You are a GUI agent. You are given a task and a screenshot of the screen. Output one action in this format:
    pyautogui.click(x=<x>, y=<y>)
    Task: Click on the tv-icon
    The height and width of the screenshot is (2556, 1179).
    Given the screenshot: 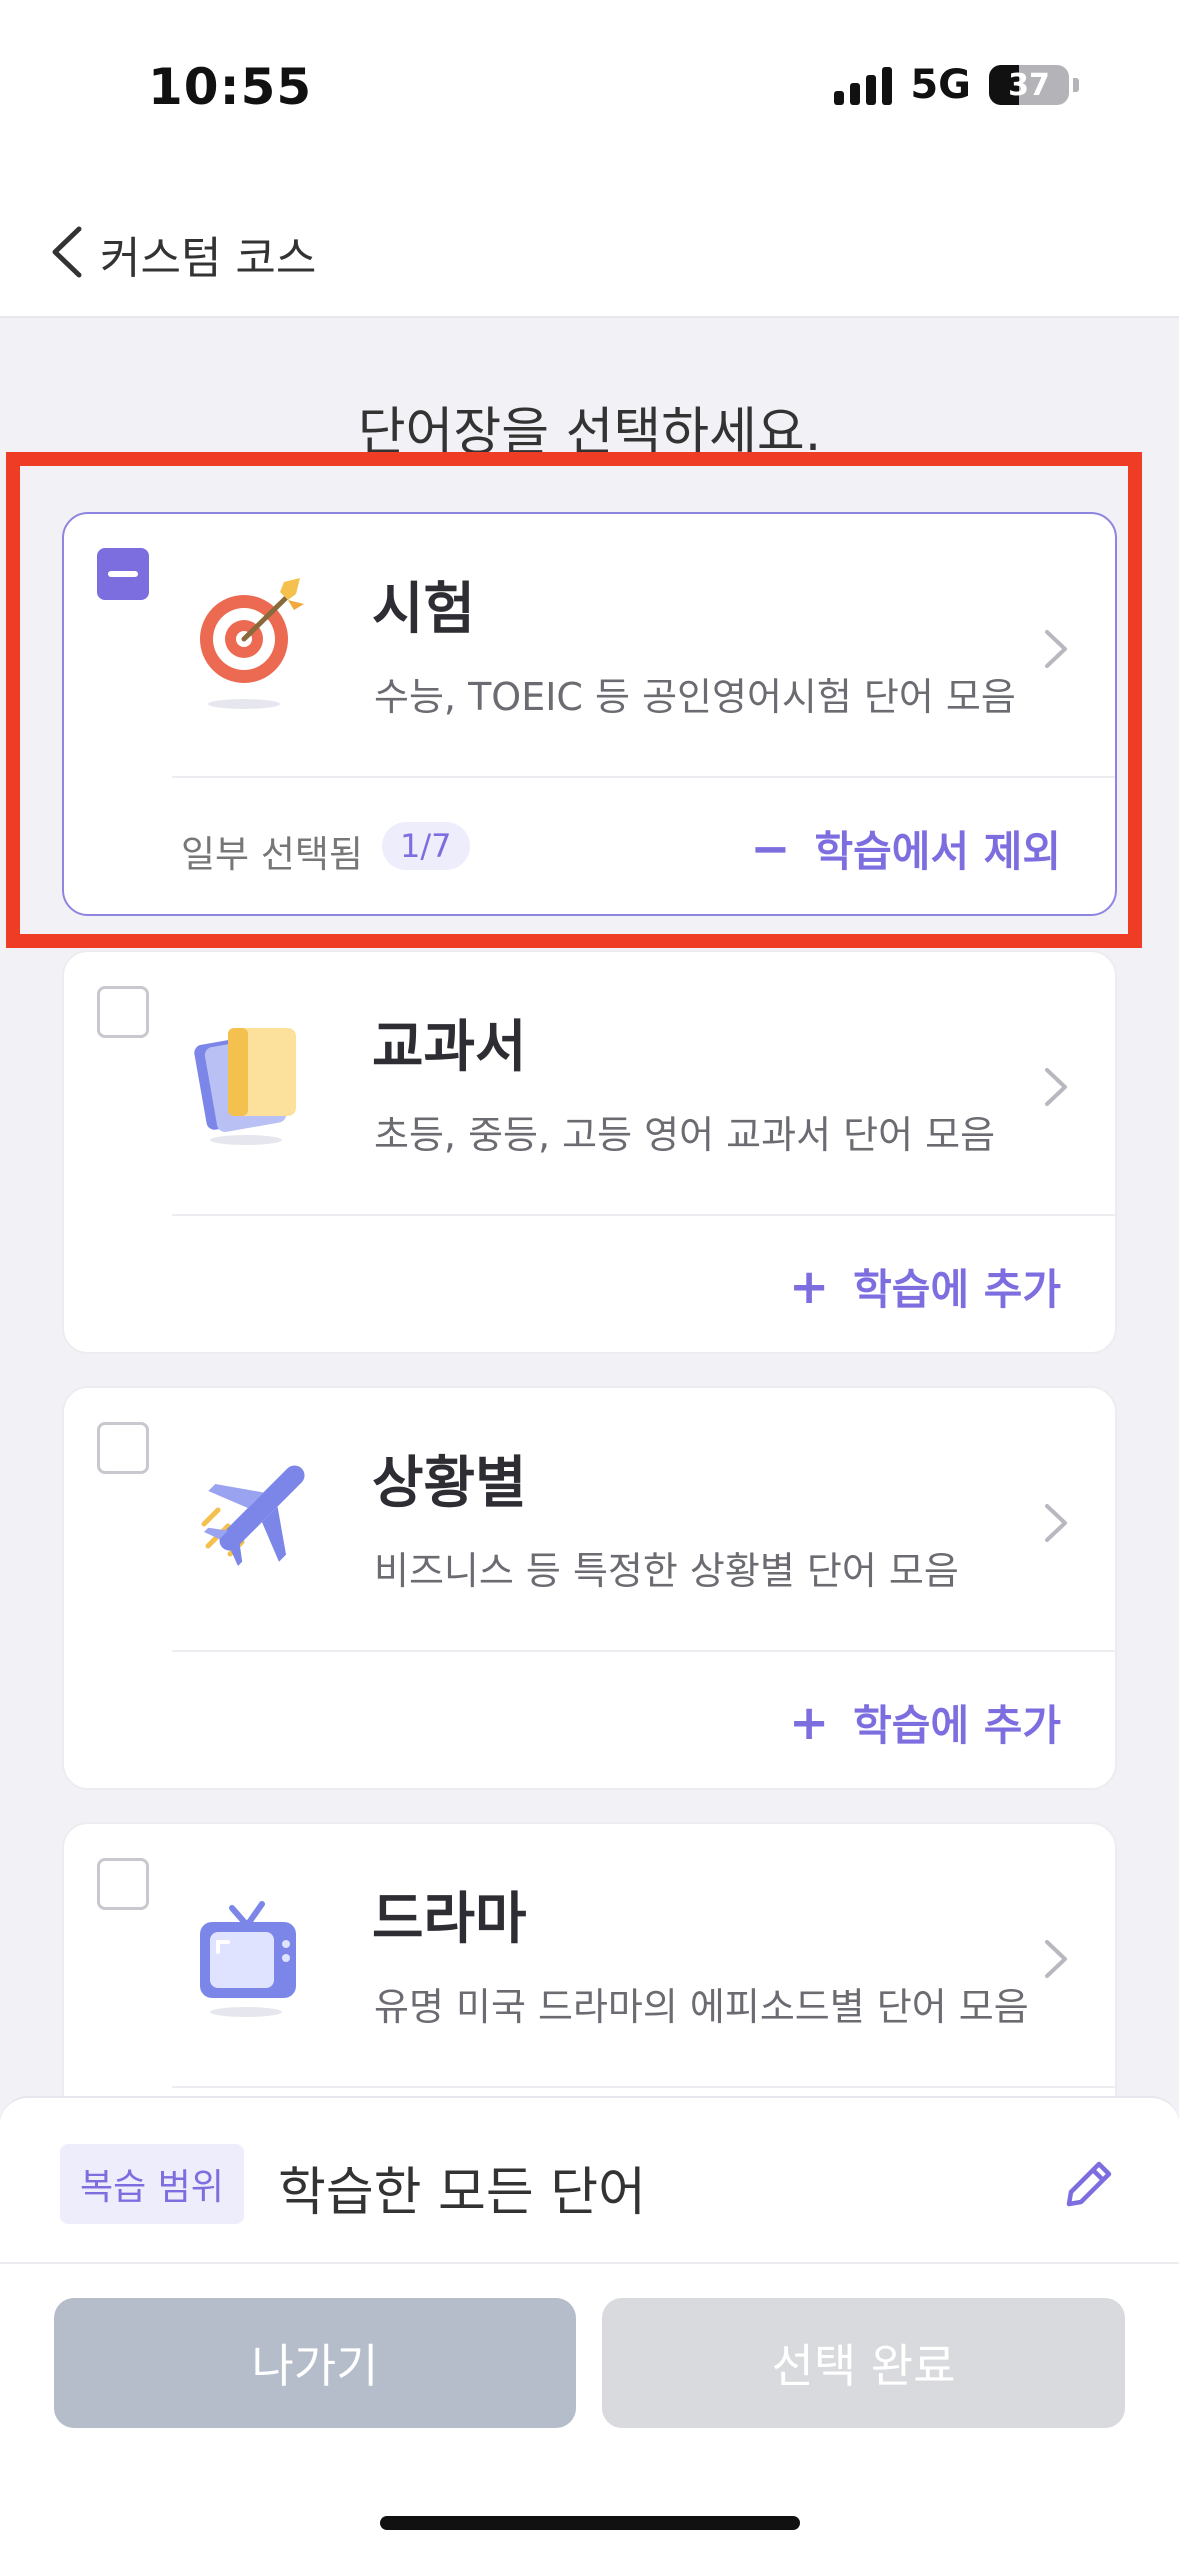 What is the action you would take?
    pyautogui.click(x=248, y=1959)
    